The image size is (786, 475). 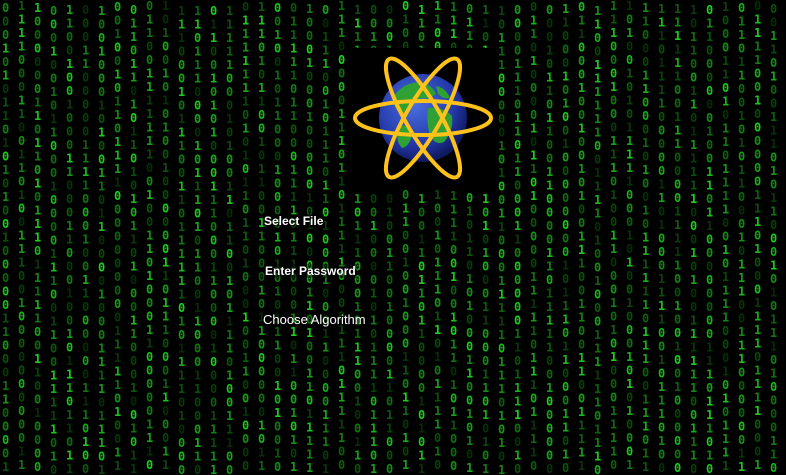 I want to click on select-file-button: Select File, so click(x=294, y=221).